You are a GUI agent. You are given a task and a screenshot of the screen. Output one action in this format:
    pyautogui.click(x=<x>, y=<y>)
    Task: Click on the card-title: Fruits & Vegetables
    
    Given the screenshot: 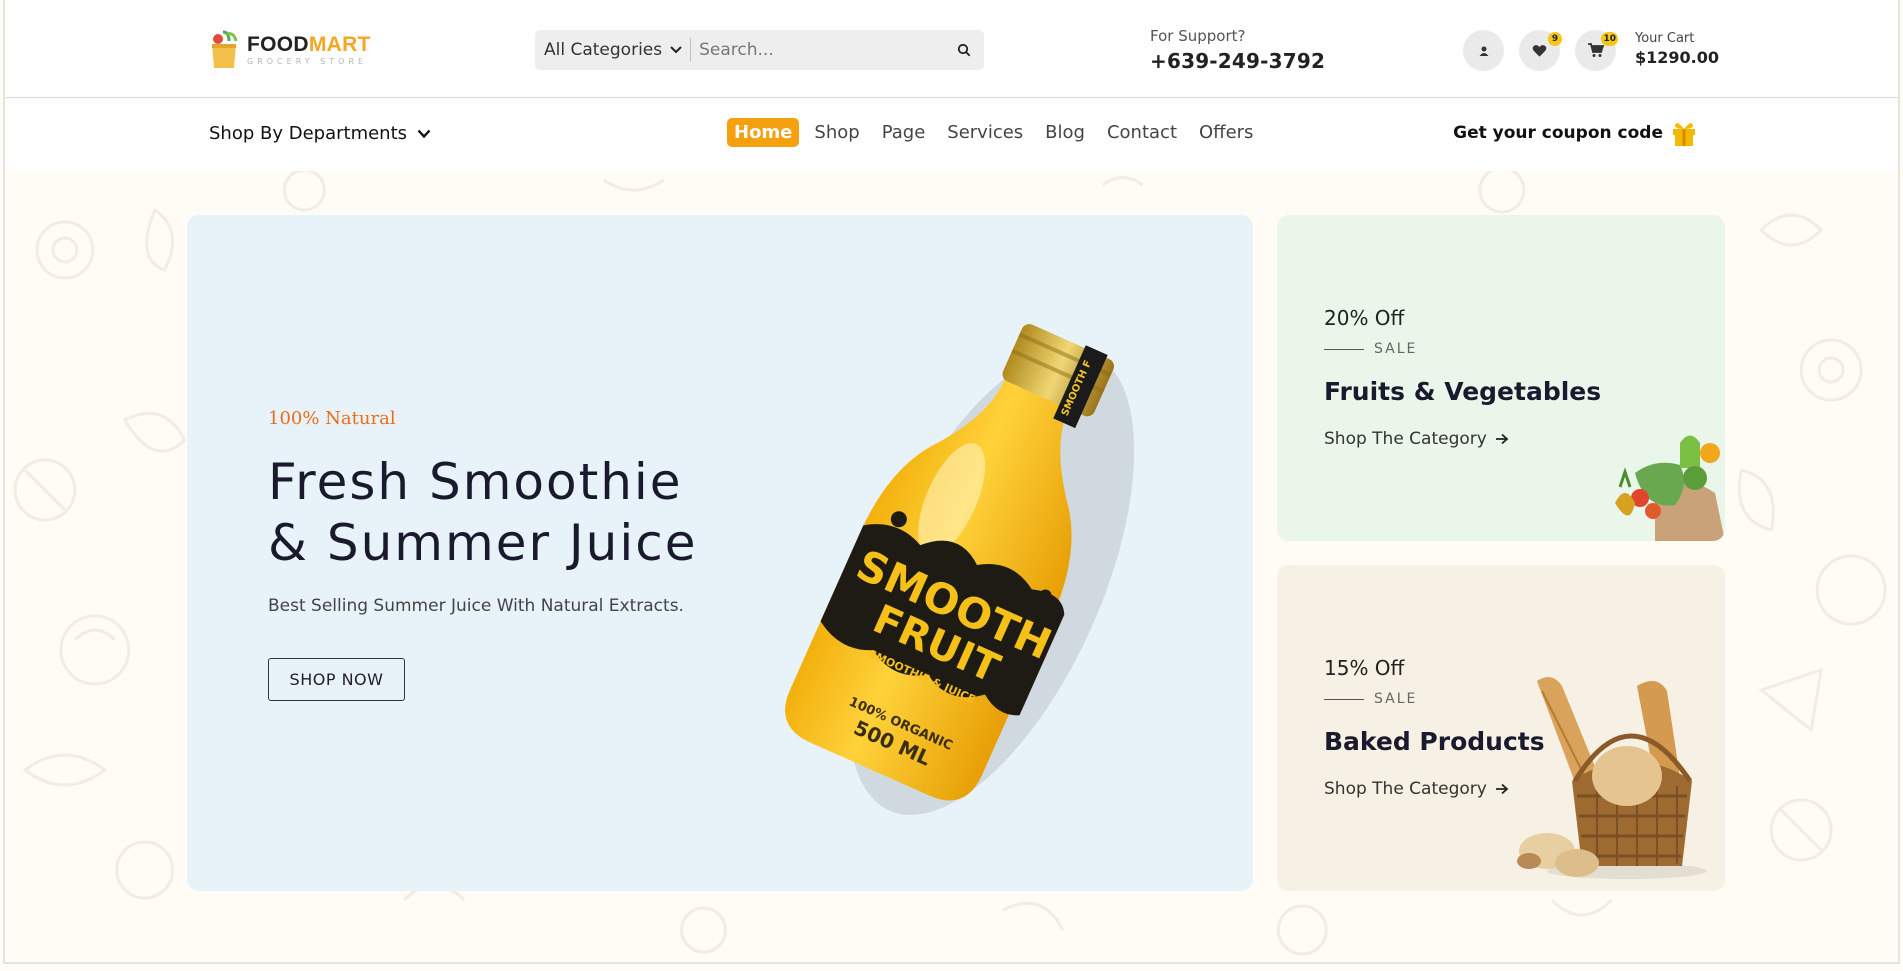 What is the action you would take?
    pyautogui.click(x=1463, y=391)
    